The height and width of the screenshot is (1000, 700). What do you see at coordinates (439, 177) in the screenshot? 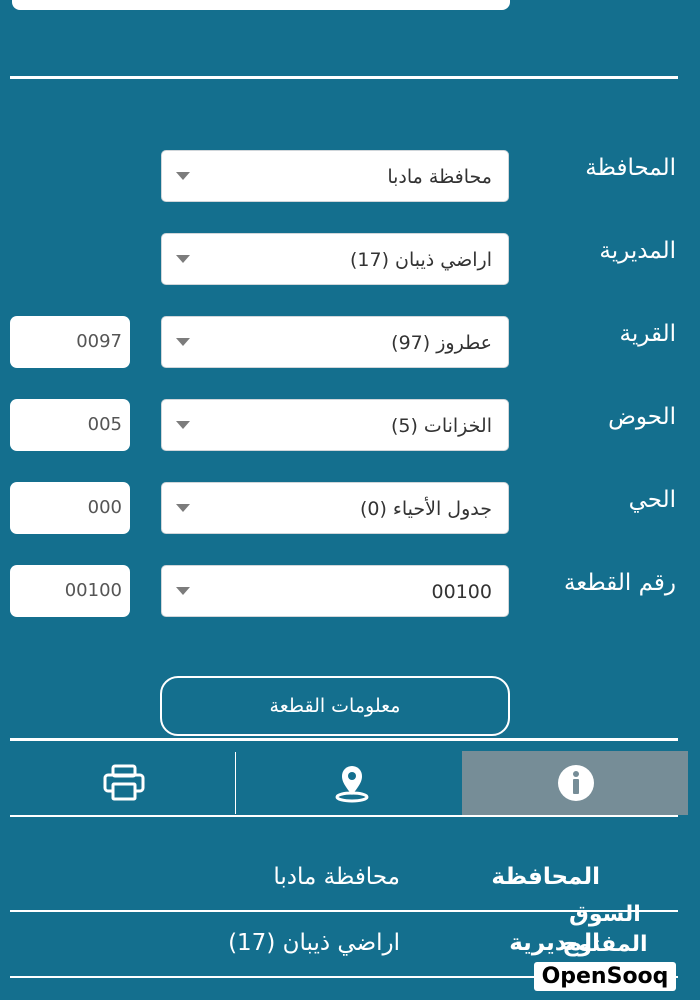
I see `governorate-value: محافظة مادبا` at bounding box center [439, 177].